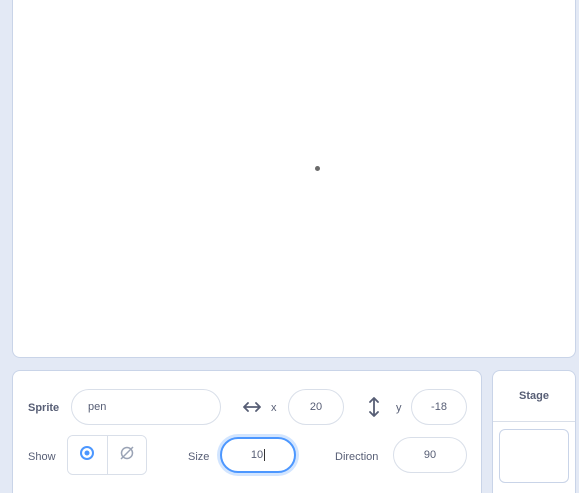  Describe the element at coordinates (44, 408) in the screenshot. I see `sprite-label: Sprite` at that location.